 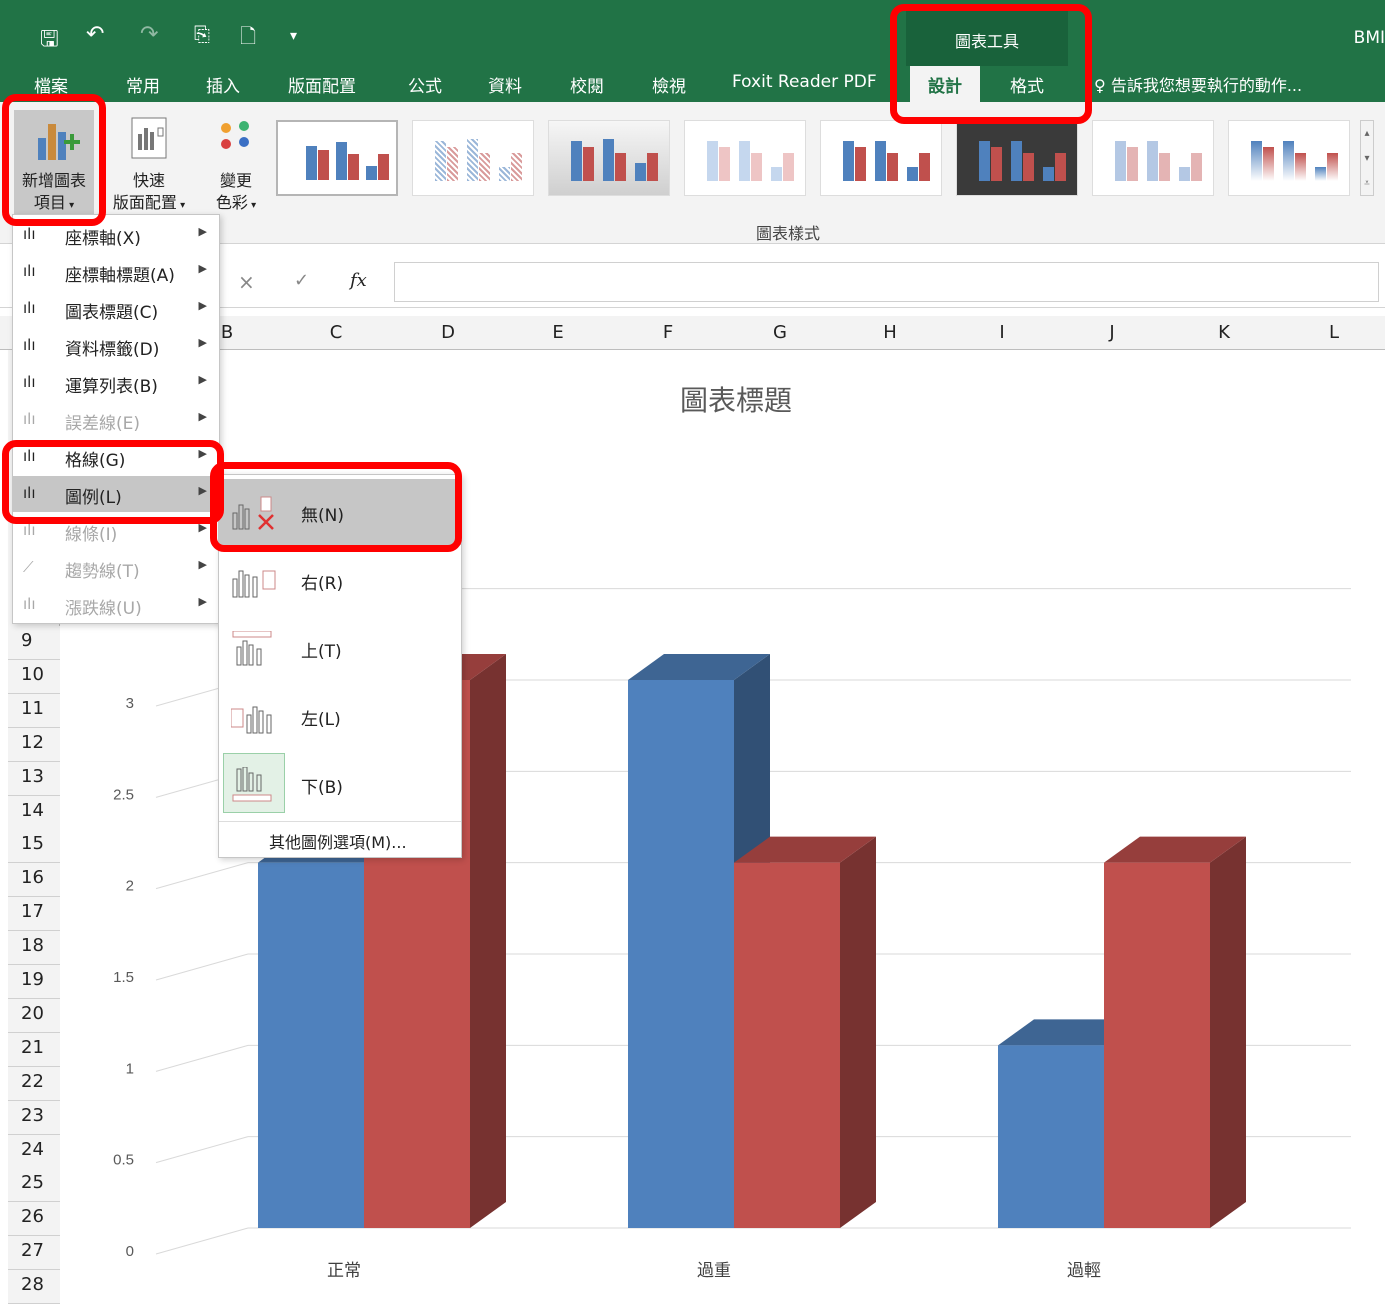 What do you see at coordinates (558, 332) in the screenshot?
I see `column-header: E` at bounding box center [558, 332].